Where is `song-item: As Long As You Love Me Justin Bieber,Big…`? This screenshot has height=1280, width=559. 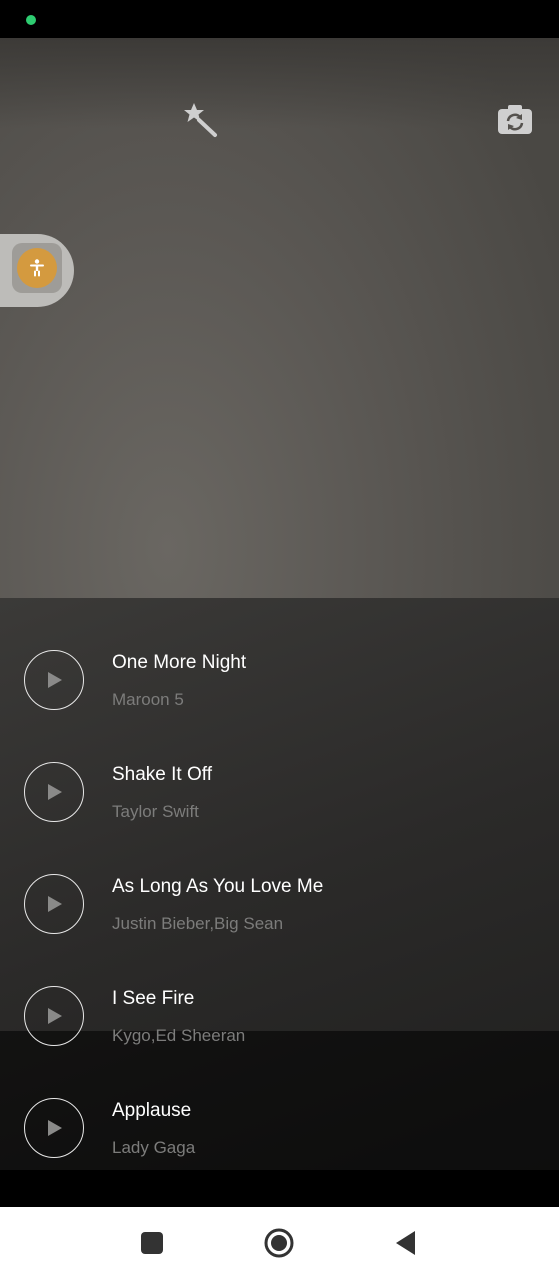 song-item: As Long As You Love Me Justin Bieber,Big… is located at coordinates (279, 890).